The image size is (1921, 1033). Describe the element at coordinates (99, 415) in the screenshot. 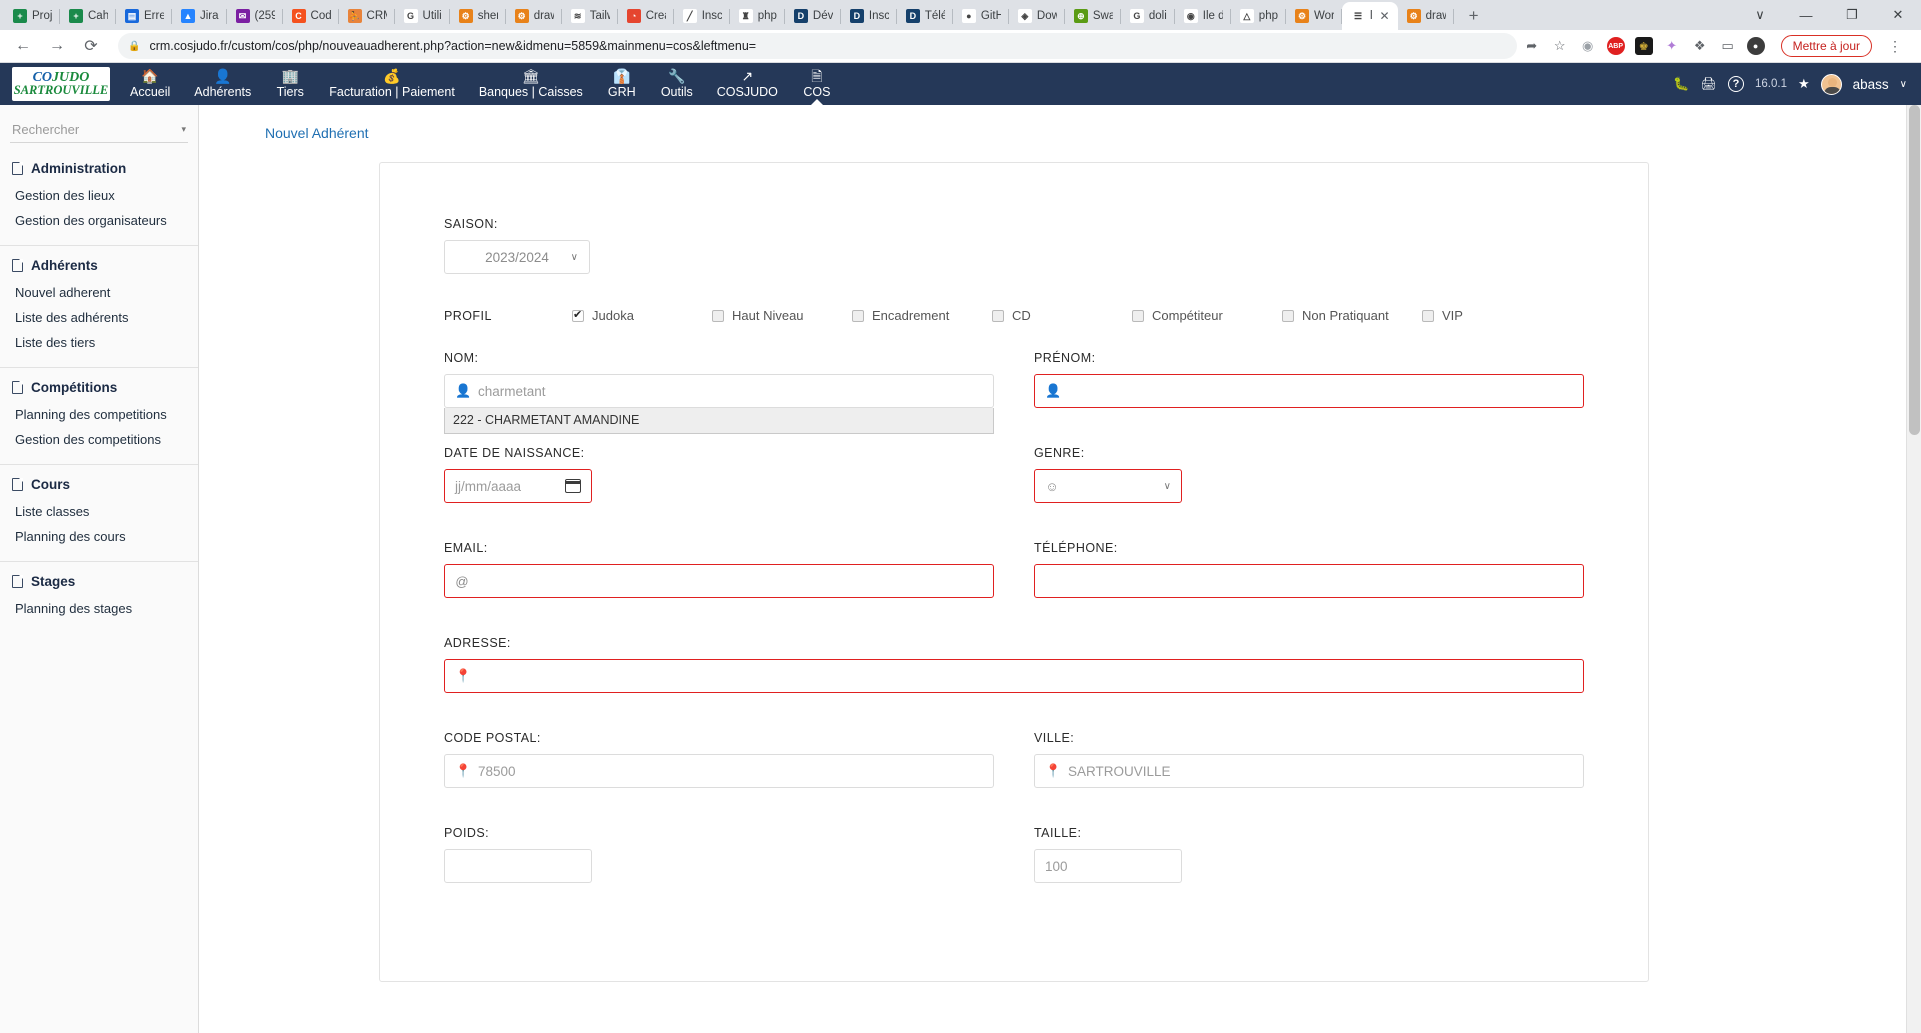

I see `sidebar-item-planning-des-competitions: Planning des competitions` at that location.